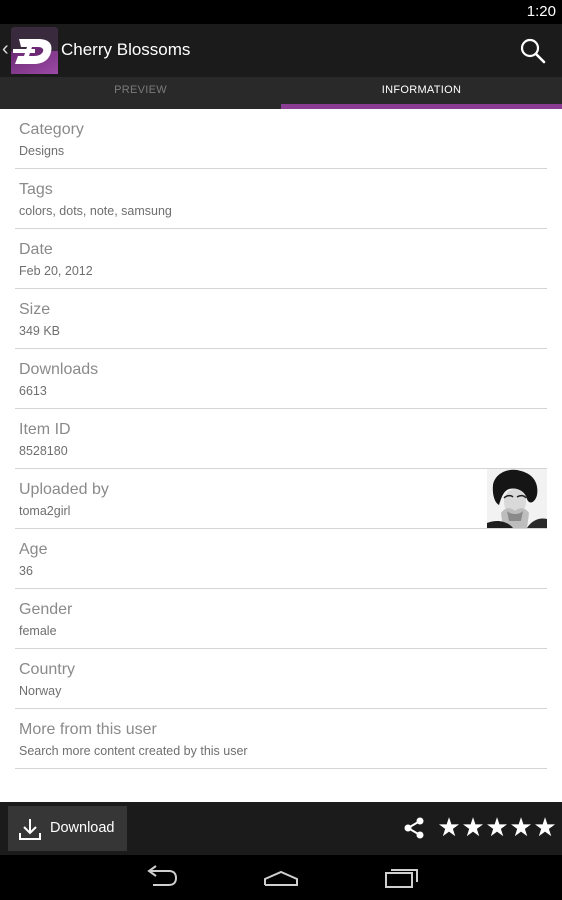 This screenshot has height=900, width=562. Describe the element at coordinates (5, 49) in the screenshot. I see `chevron-left-icon: ‹` at that location.